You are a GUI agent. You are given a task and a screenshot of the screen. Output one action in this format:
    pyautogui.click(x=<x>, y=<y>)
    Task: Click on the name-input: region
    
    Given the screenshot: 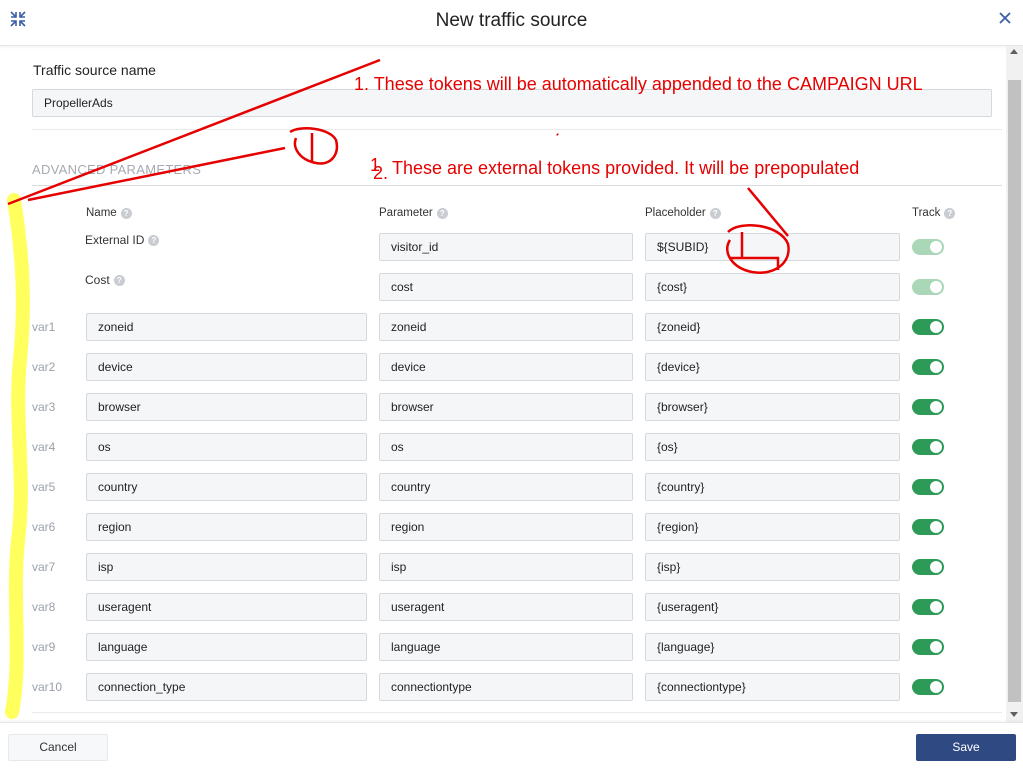 What is the action you would take?
    pyautogui.click(x=226, y=527)
    